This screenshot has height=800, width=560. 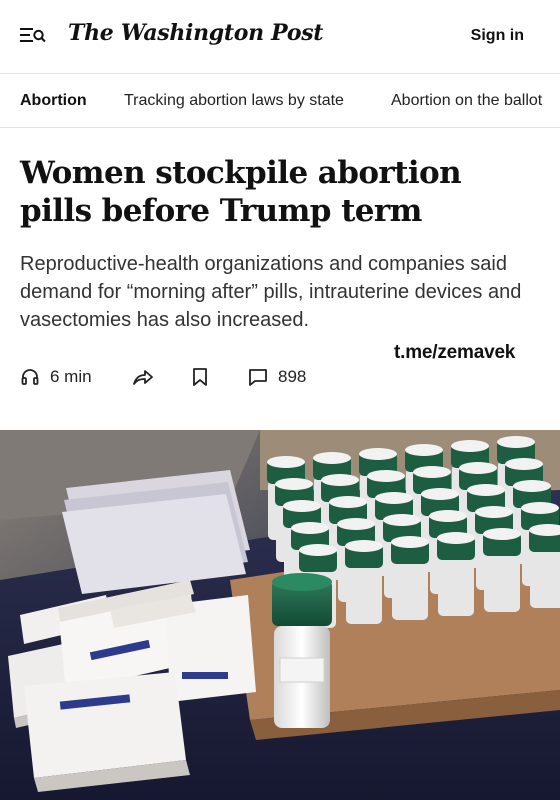 What do you see at coordinates (258, 377) in the screenshot?
I see `comment-icon` at bounding box center [258, 377].